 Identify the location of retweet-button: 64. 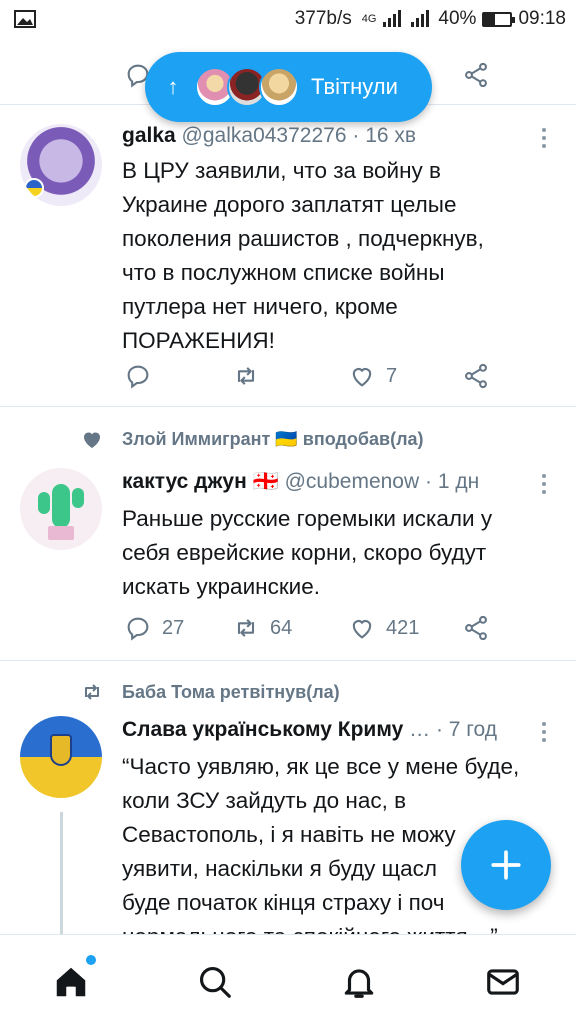
(262, 628).